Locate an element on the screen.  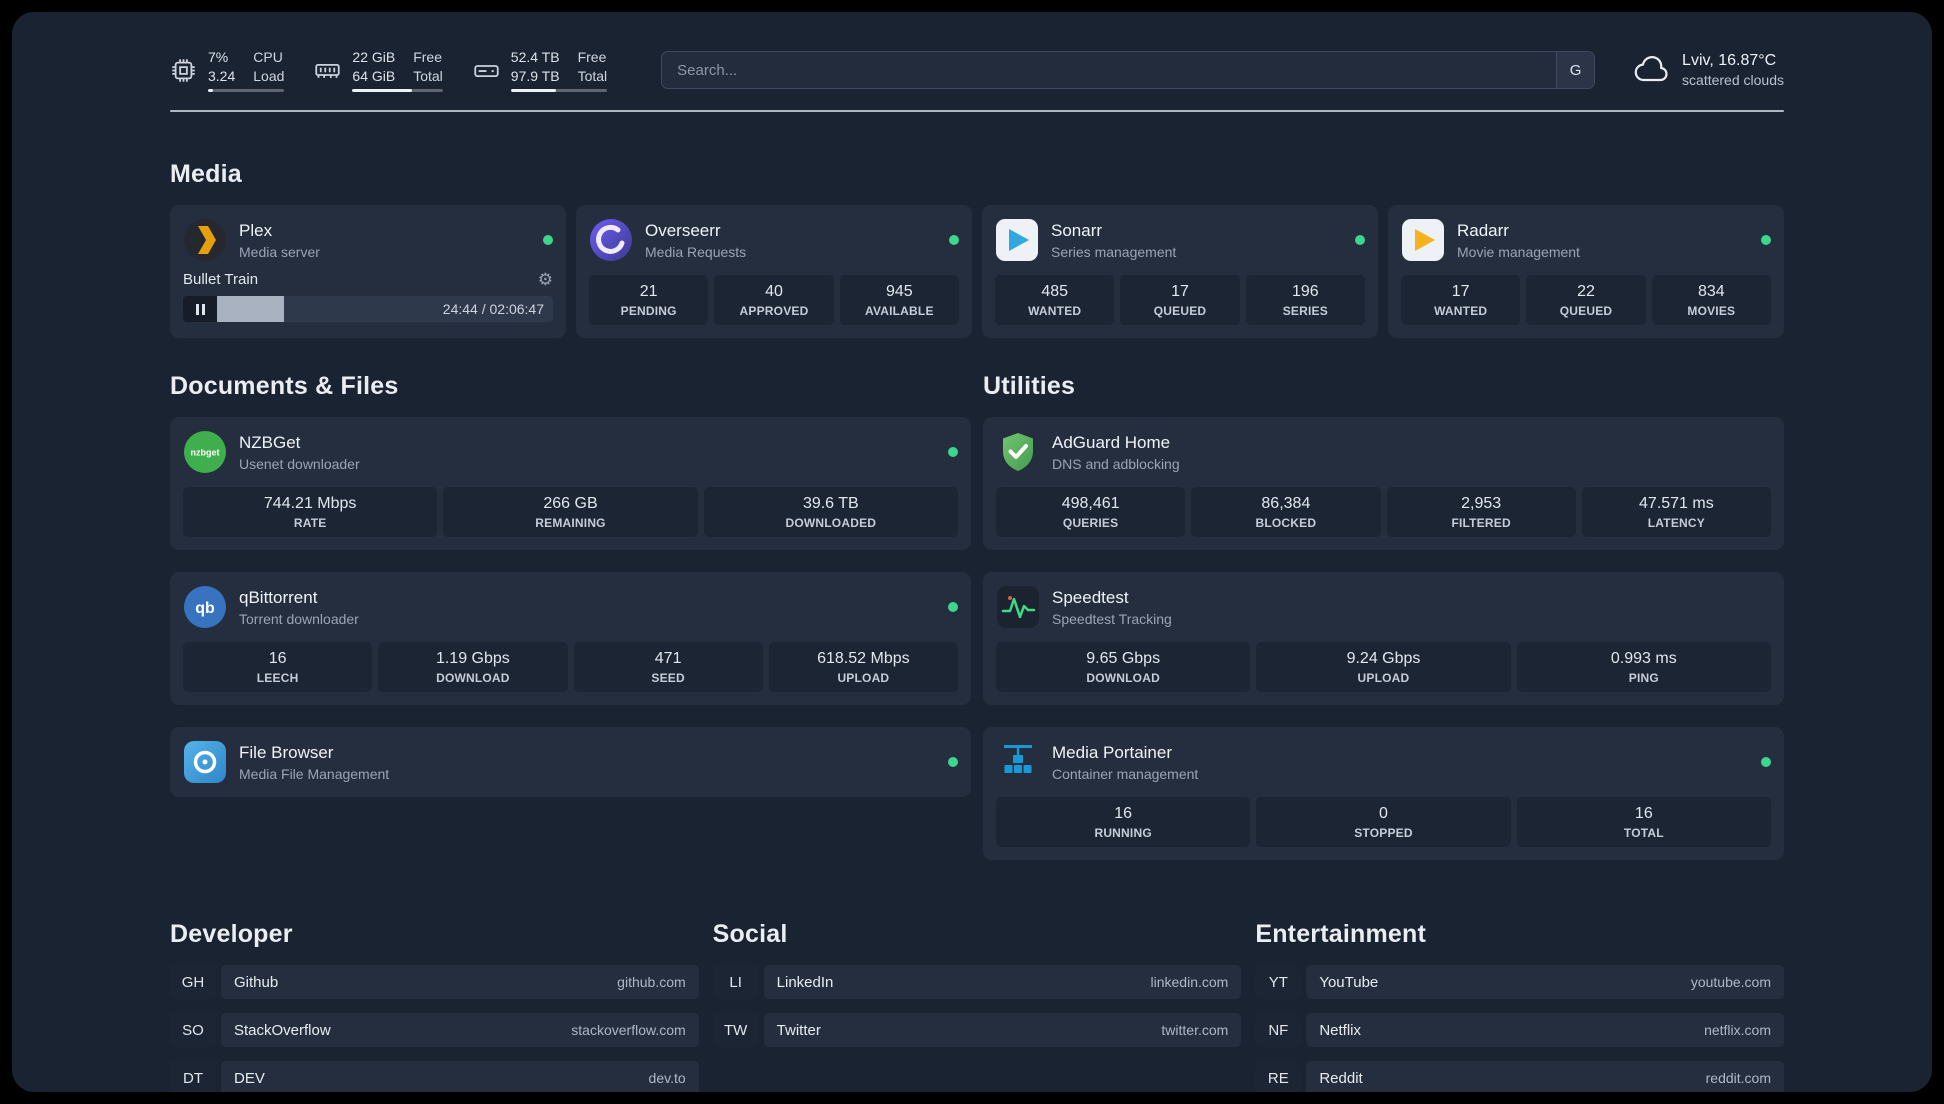
adguard-icon is located at coordinates (1018, 452).